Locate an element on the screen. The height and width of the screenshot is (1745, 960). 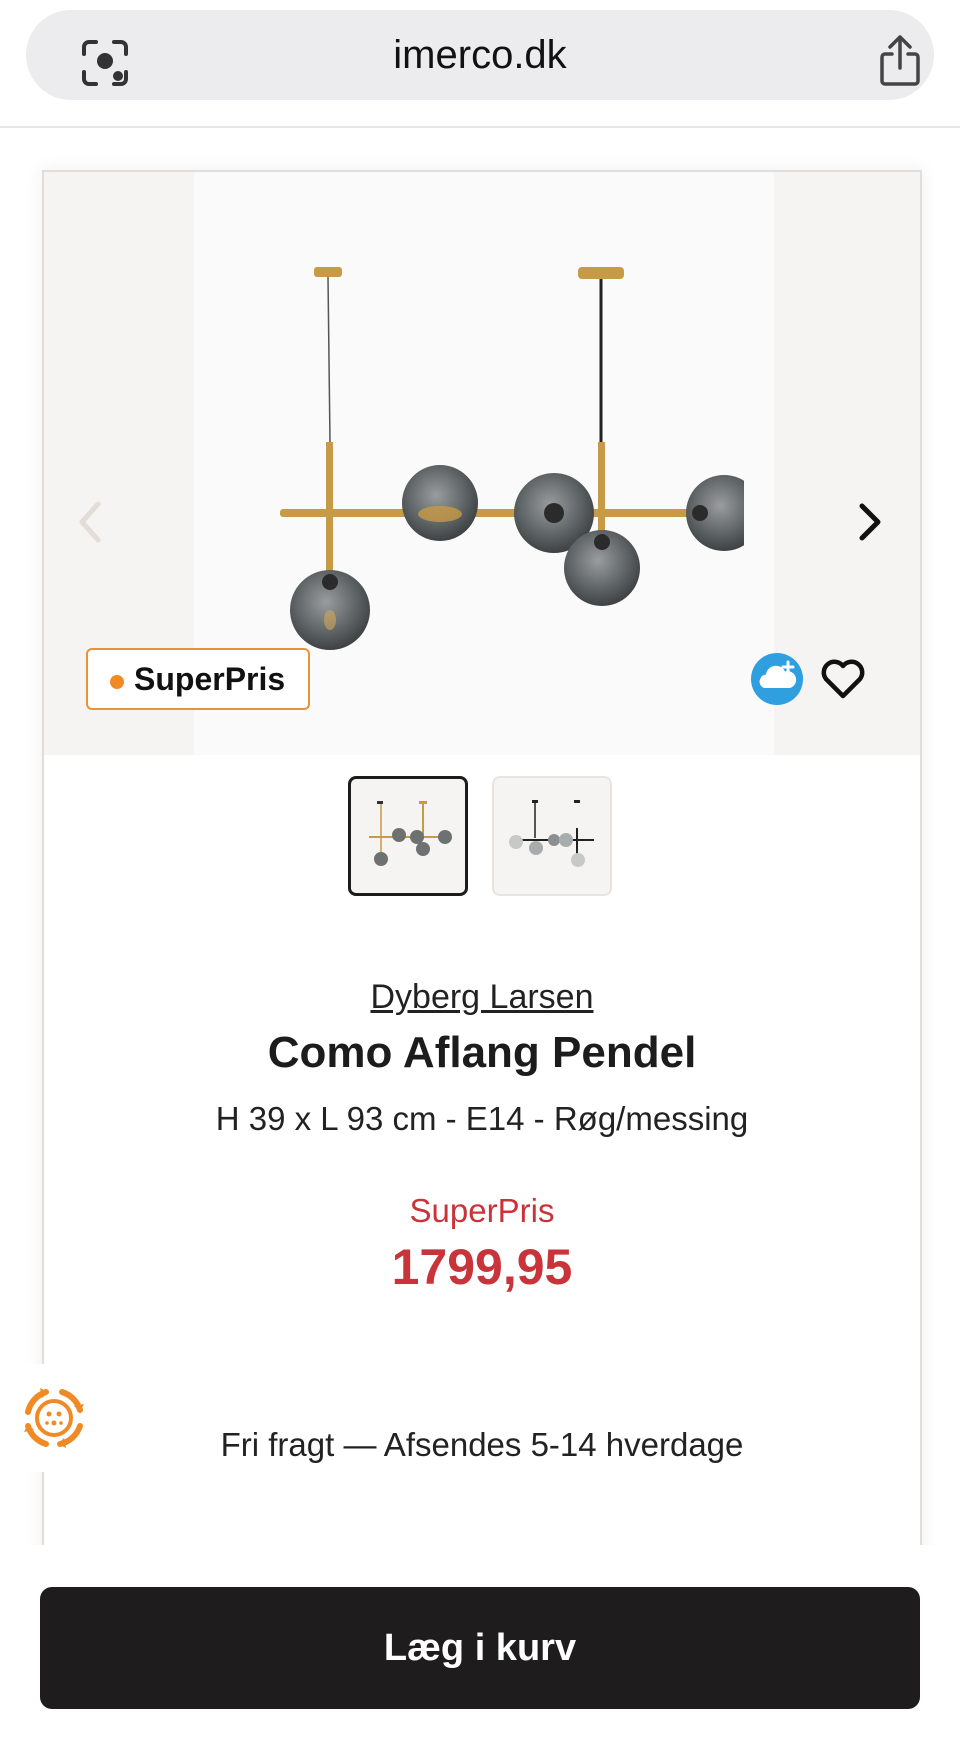
address-bar: imerco.dk is located at coordinates (480, 55).